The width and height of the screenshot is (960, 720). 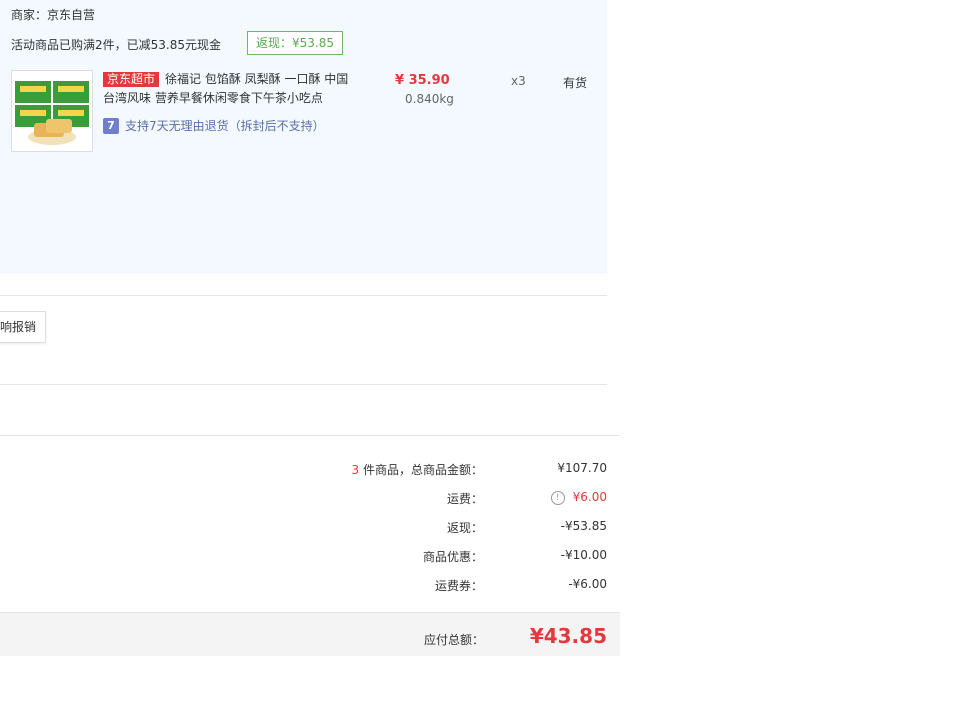 I want to click on discount-label: 商品优惠：, so click(x=452, y=557).